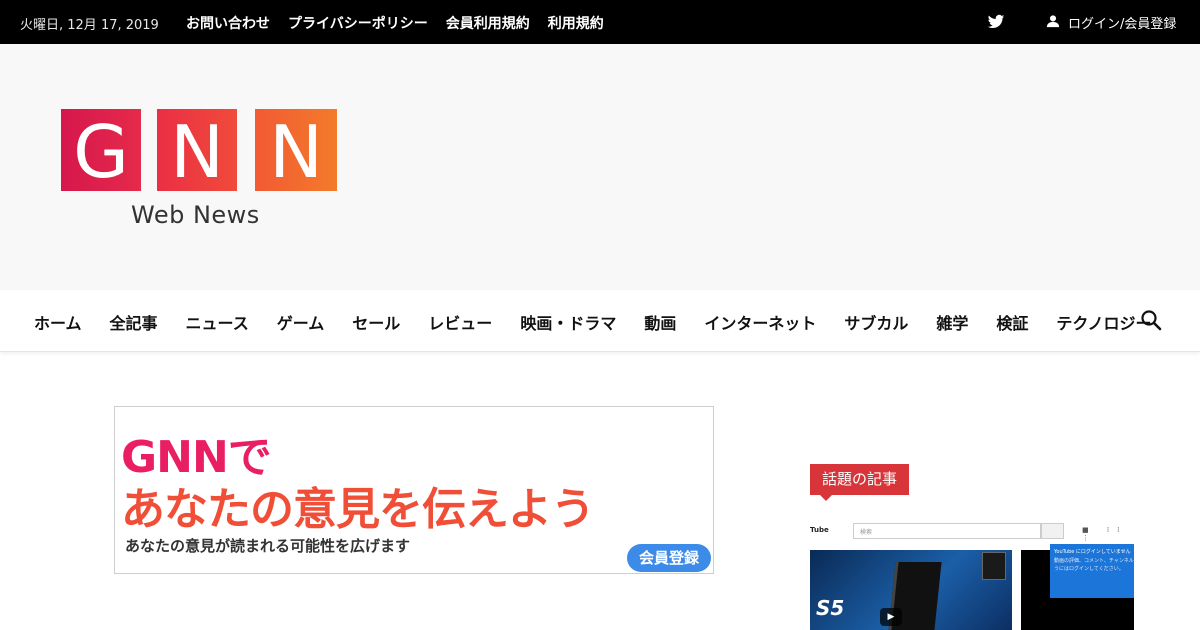 Image resolution: width=1200 pixels, height=630 pixels. Describe the element at coordinates (1105, 534) in the screenshot. I see `video-toolbar-icons: ■ ⁞⁞ ⋮` at that location.